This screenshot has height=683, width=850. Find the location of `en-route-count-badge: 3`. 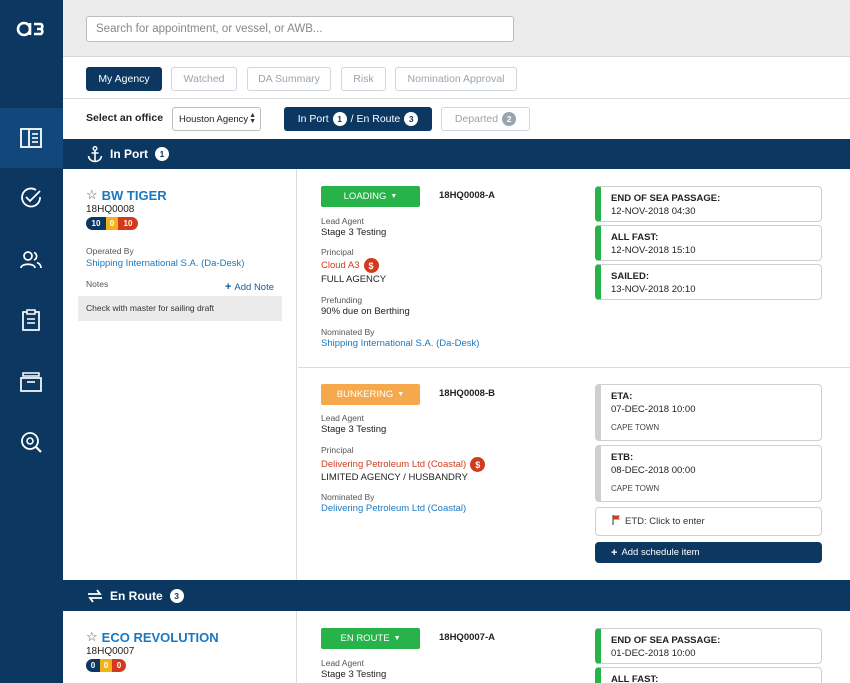

en-route-count-badge: 3 is located at coordinates (411, 119).